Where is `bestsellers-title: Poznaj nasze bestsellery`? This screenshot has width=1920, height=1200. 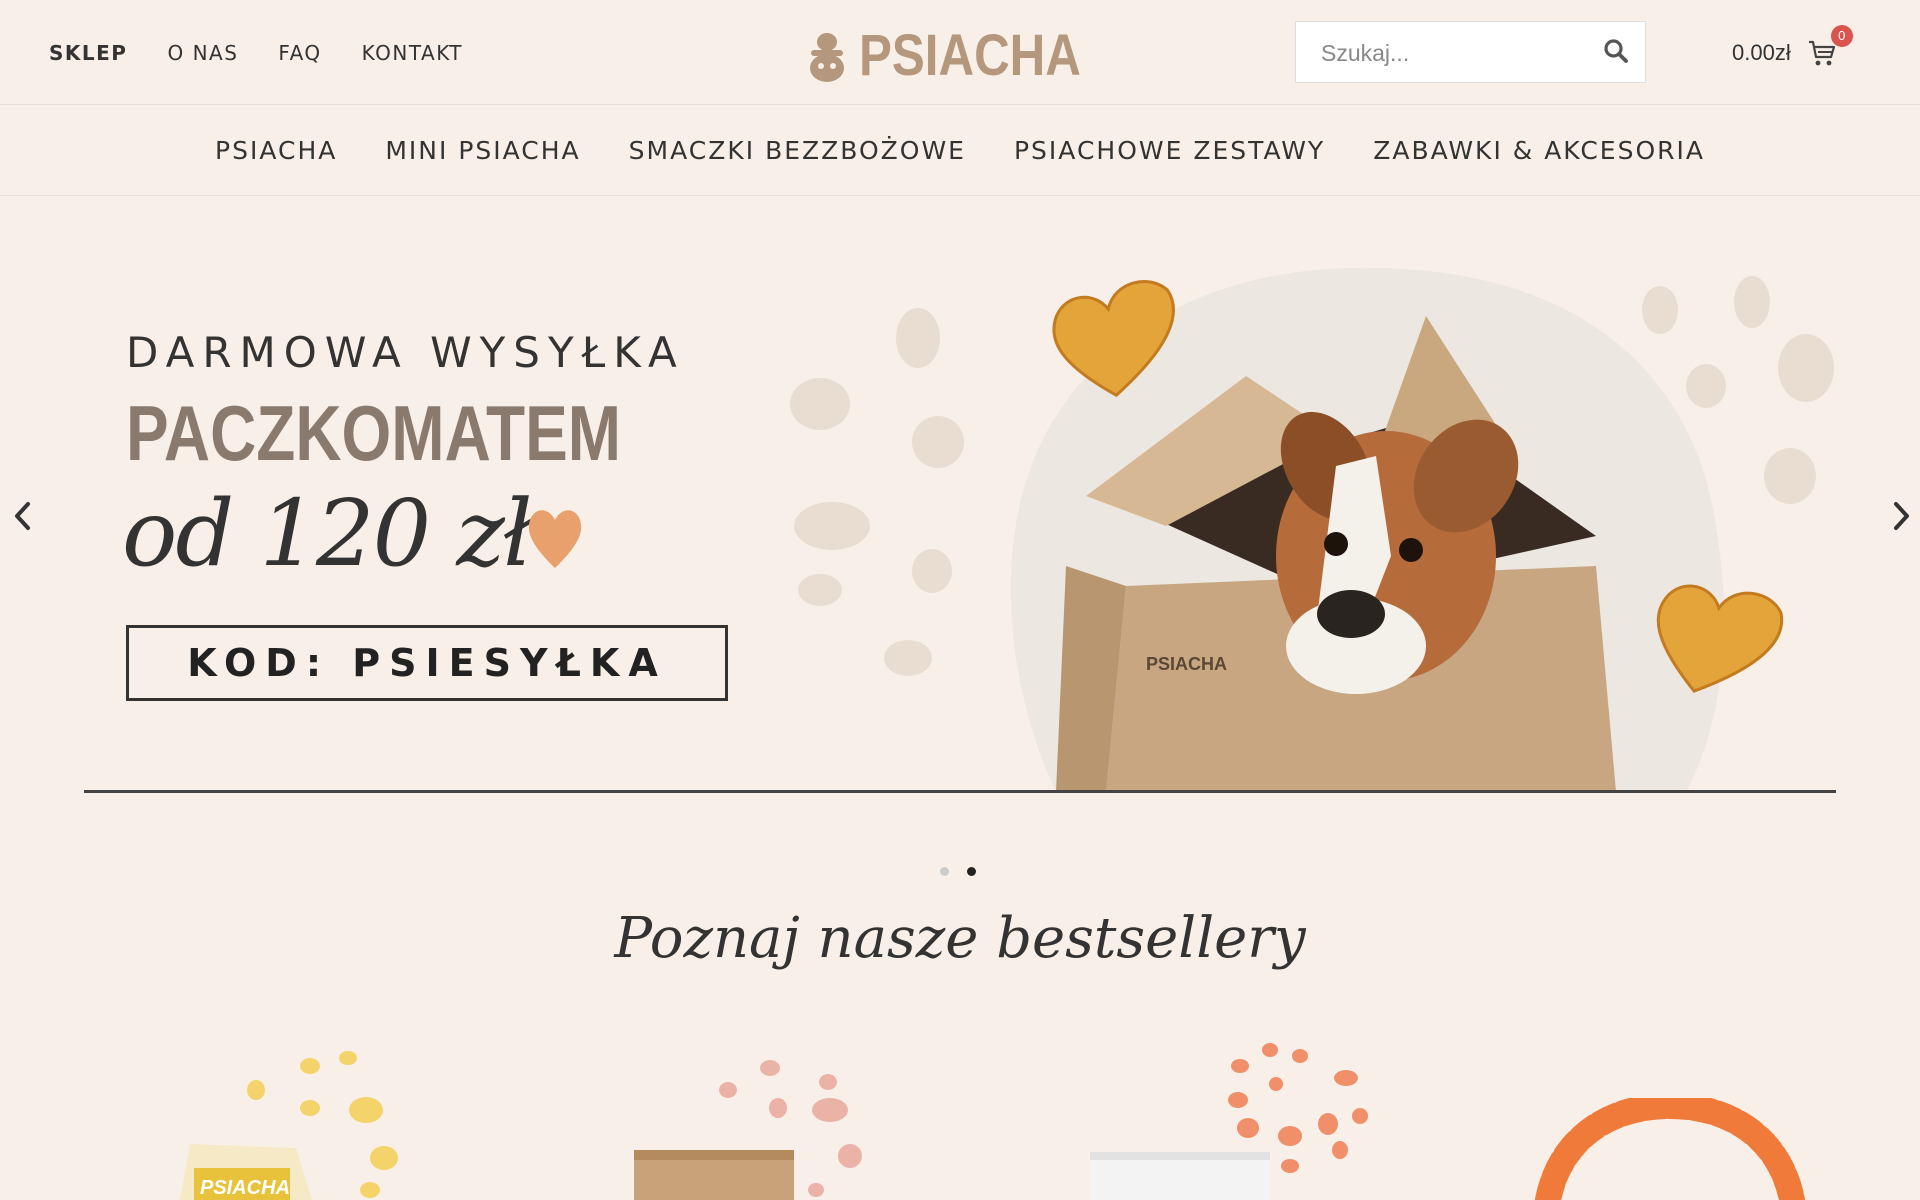 bestsellers-title: Poznaj nasze bestsellery is located at coordinates (960, 938).